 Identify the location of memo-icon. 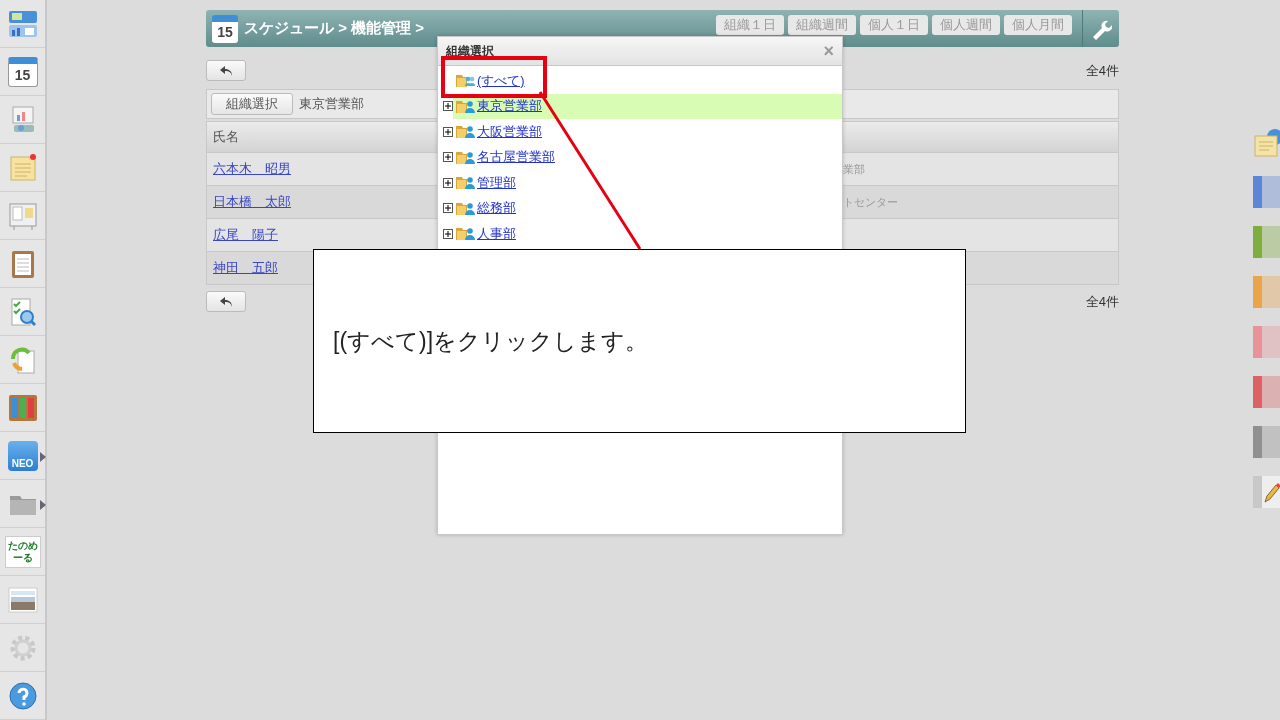
(22, 167).